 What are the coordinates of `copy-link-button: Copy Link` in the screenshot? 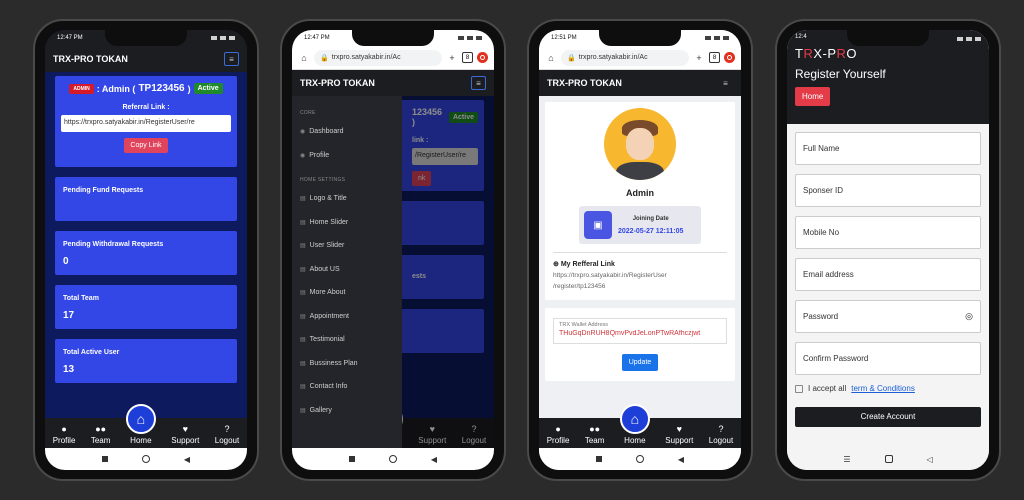 It's located at (146, 145).